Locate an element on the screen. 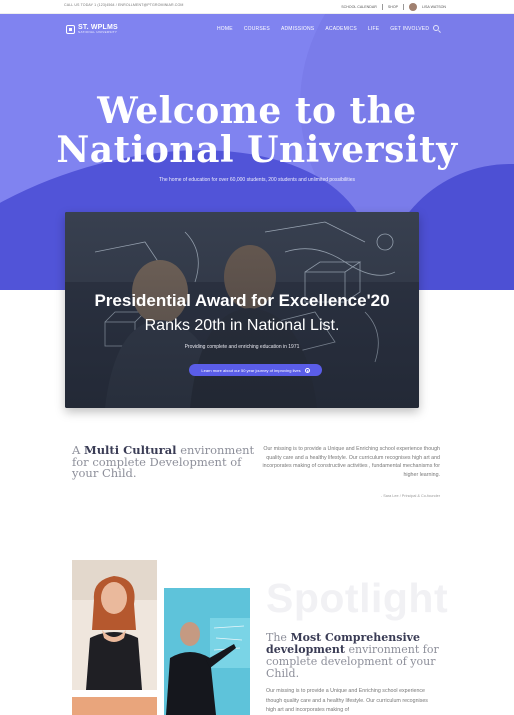  logo-icon is located at coordinates (70, 29).